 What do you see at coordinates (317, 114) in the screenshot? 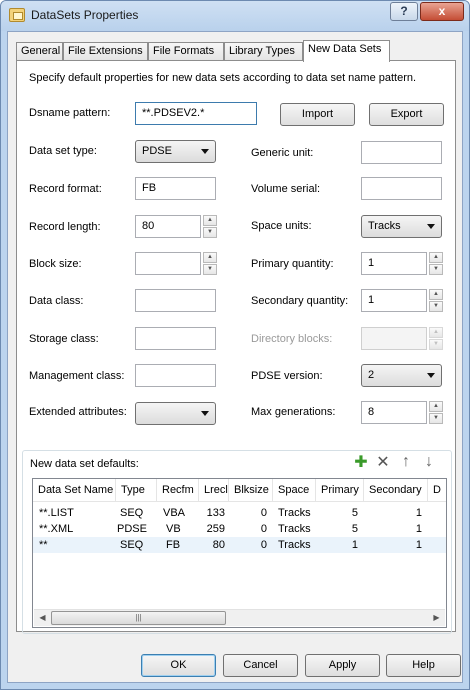
I see `import-button: Import` at bounding box center [317, 114].